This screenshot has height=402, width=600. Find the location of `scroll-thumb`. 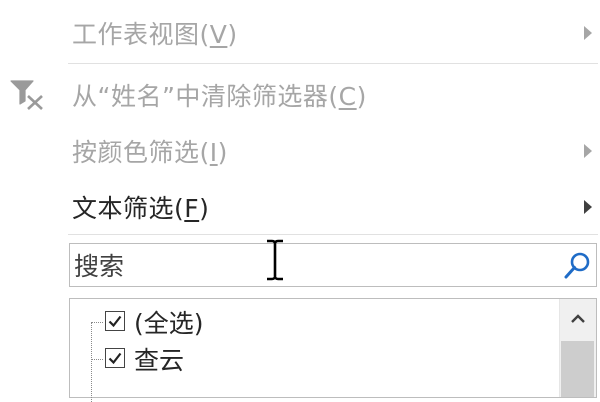

scroll-thumb is located at coordinates (577, 369).